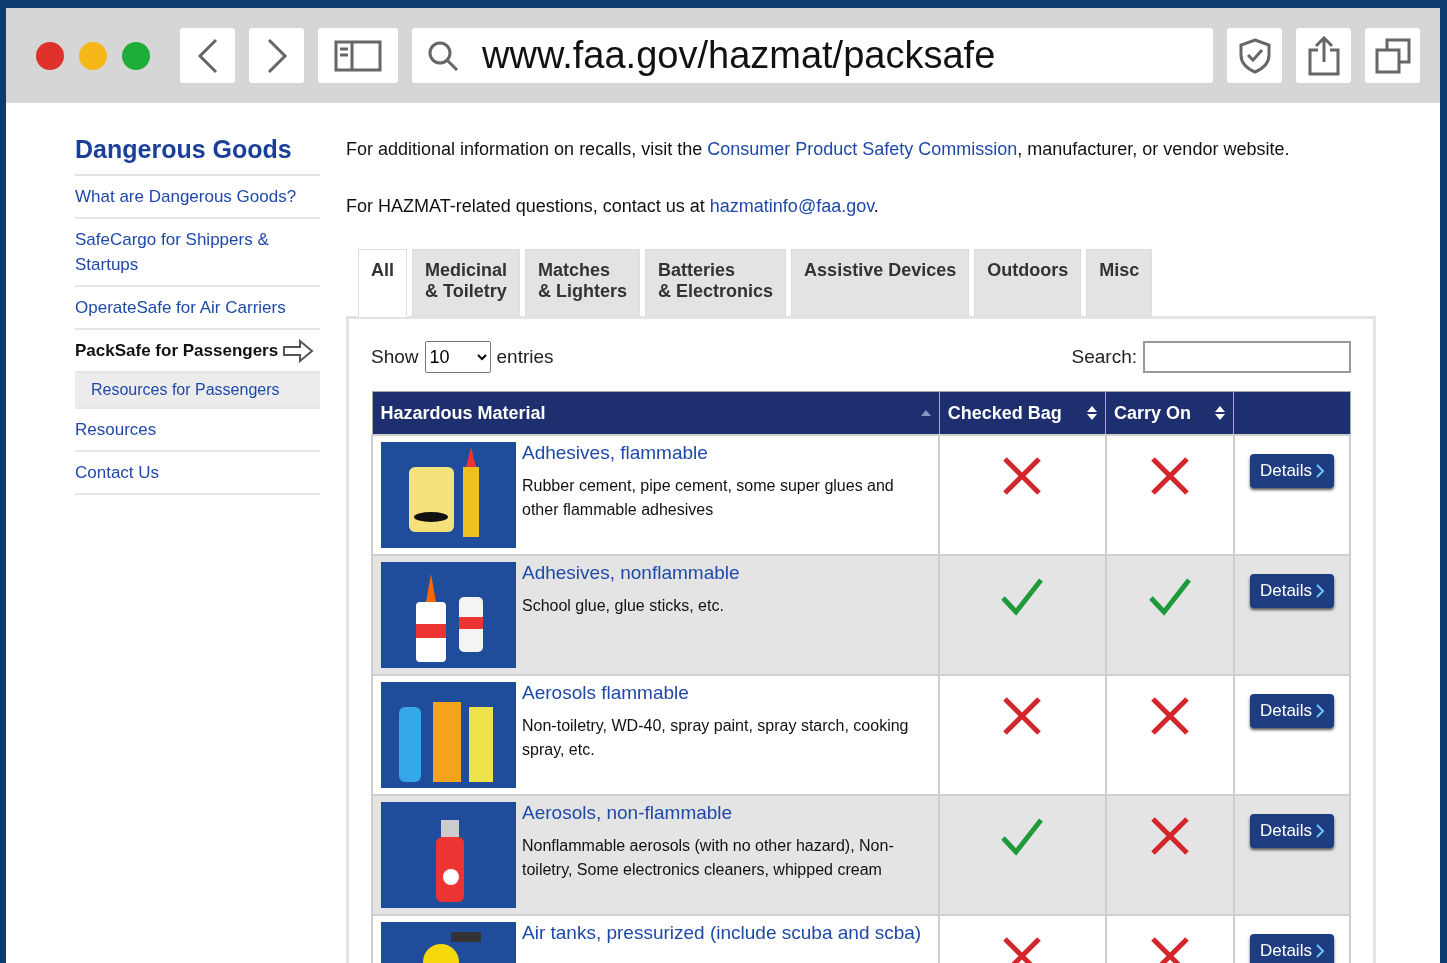 This screenshot has width=1447, height=963. What do you see at coordinates (722, 933) in the screenshot?
I see `material-title: Air tanks, pressurized (include scuba and scba)` at bounding box center [722, 933].